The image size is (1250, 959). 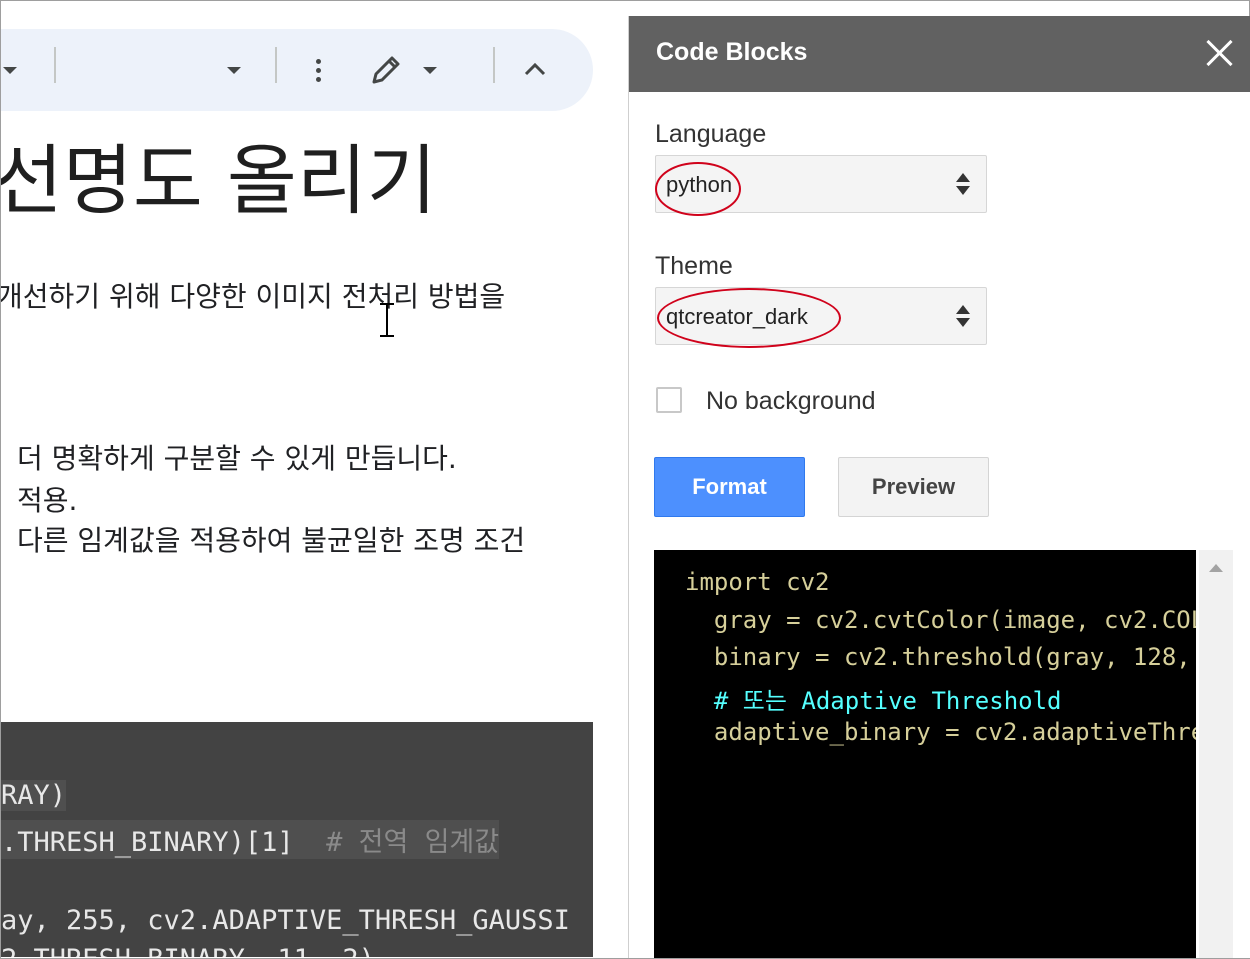 I want to click on no-background-checkbox, so click(x=669, y=400).